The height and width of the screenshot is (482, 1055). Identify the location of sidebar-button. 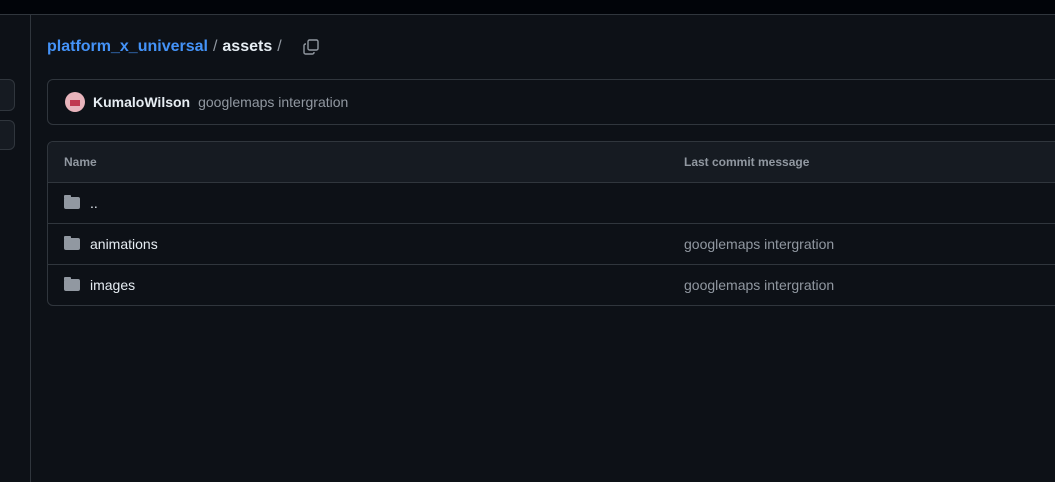
(7, 135).